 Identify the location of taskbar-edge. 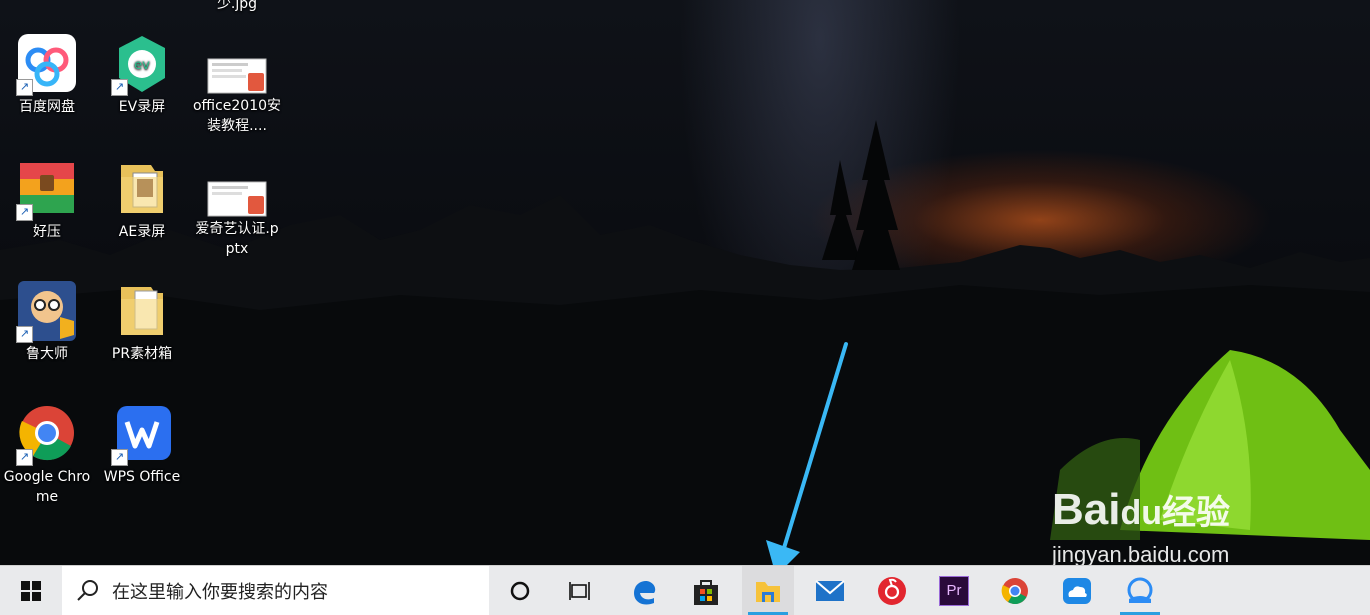
(644, 590).